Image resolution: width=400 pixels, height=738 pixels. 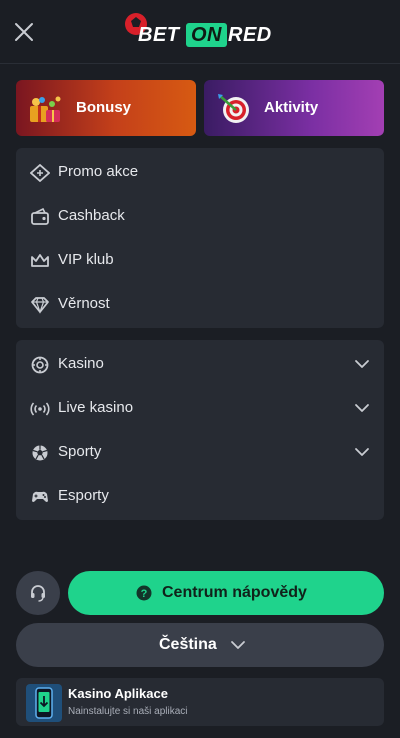 What do you see at coordinates (188, 644) in the screenshot?
I see `language-label: Čeština` at bounding box center [188, 644].